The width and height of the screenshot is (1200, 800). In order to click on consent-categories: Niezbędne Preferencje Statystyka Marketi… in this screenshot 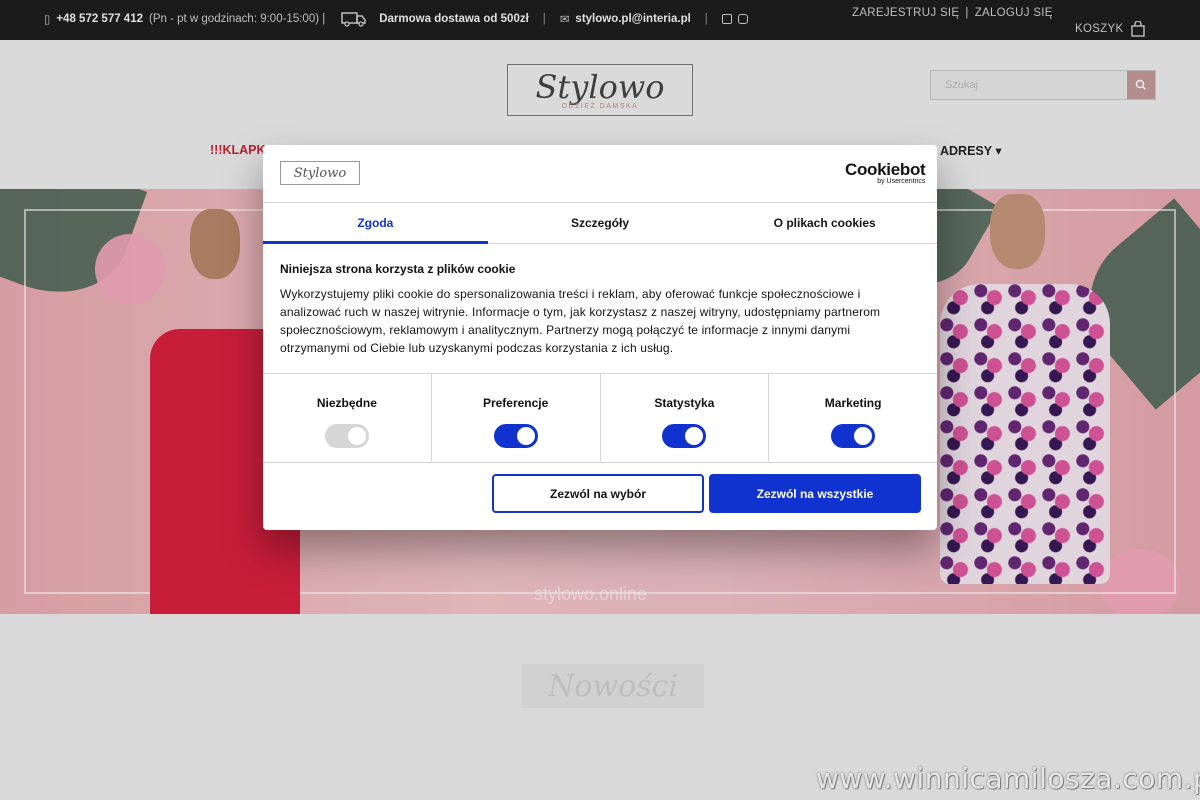, I will do `click(600, 418)`.